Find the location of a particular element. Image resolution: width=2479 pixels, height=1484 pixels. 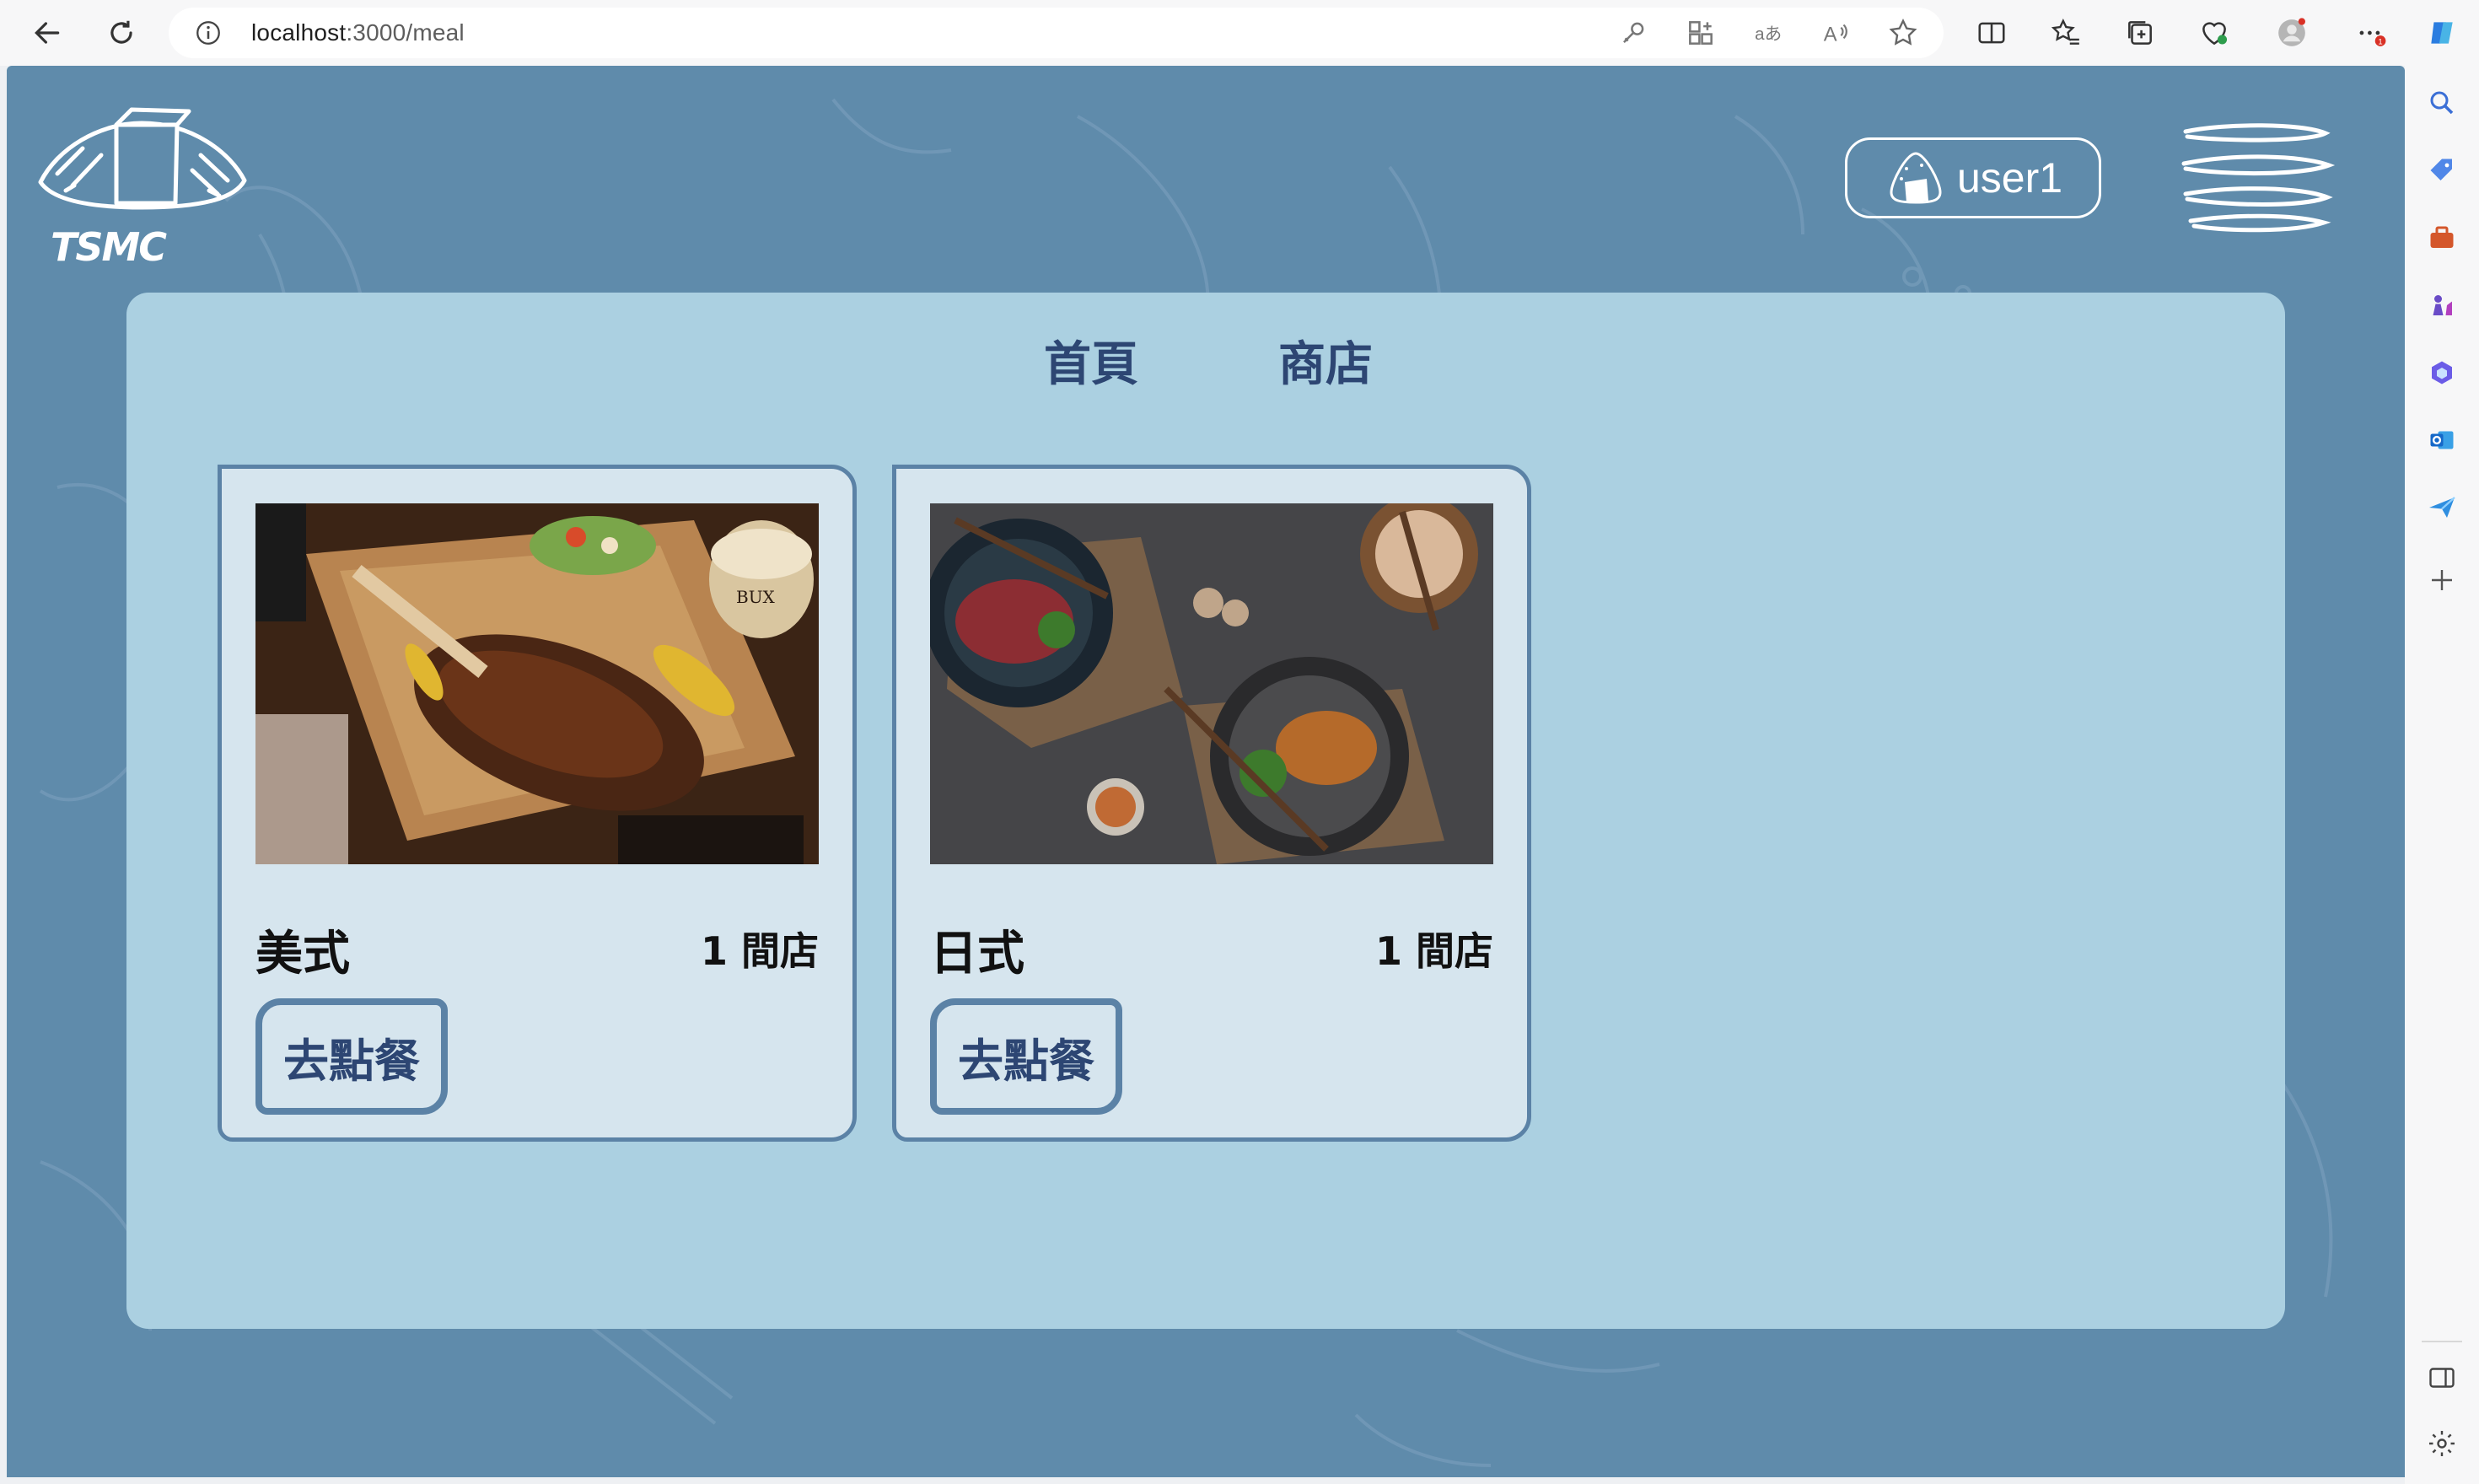

top-nav: 首頁 商店 is located at coordinates (1205, 343).